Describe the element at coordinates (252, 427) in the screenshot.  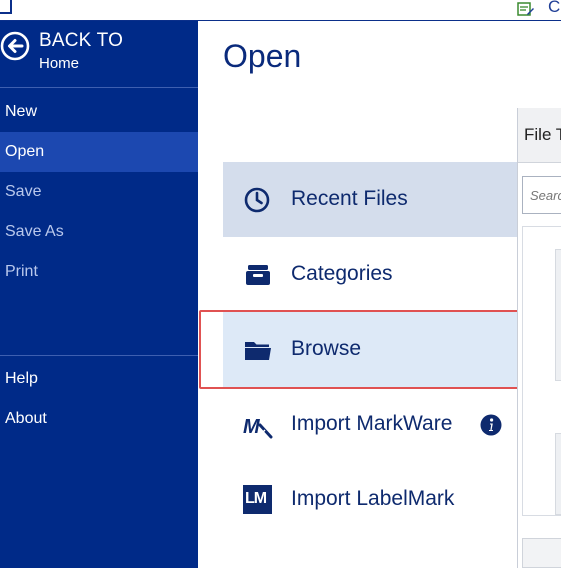
I see `svg-text: M` at that location.